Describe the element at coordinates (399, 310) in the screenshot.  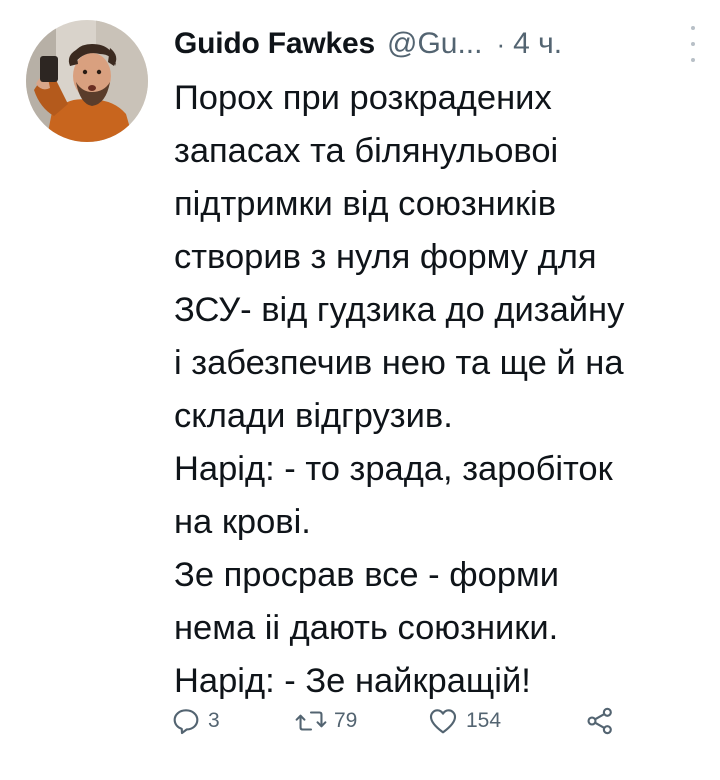
I see `tweet-text-line: ЗСУ- від гудзика до дизайну` at that location.